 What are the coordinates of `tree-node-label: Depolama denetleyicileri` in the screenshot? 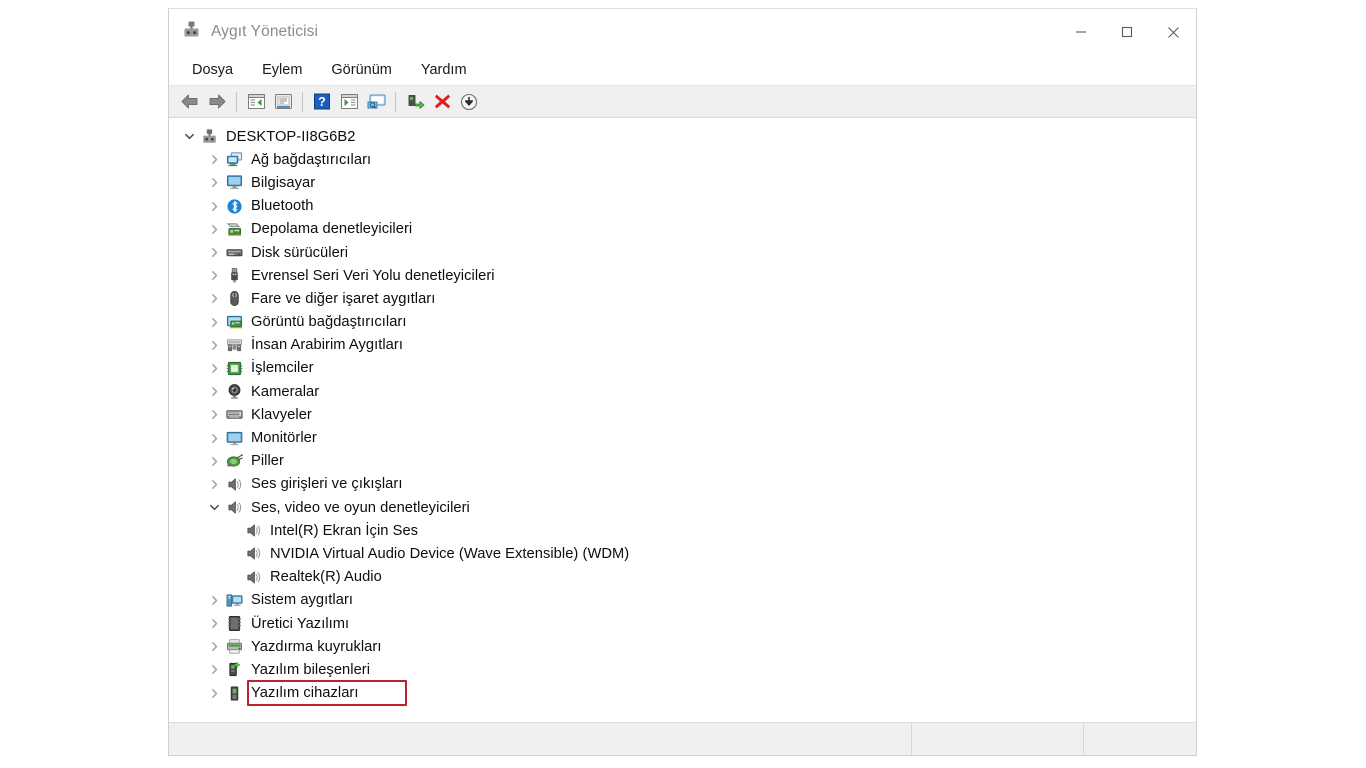 It's located at (332, 229).